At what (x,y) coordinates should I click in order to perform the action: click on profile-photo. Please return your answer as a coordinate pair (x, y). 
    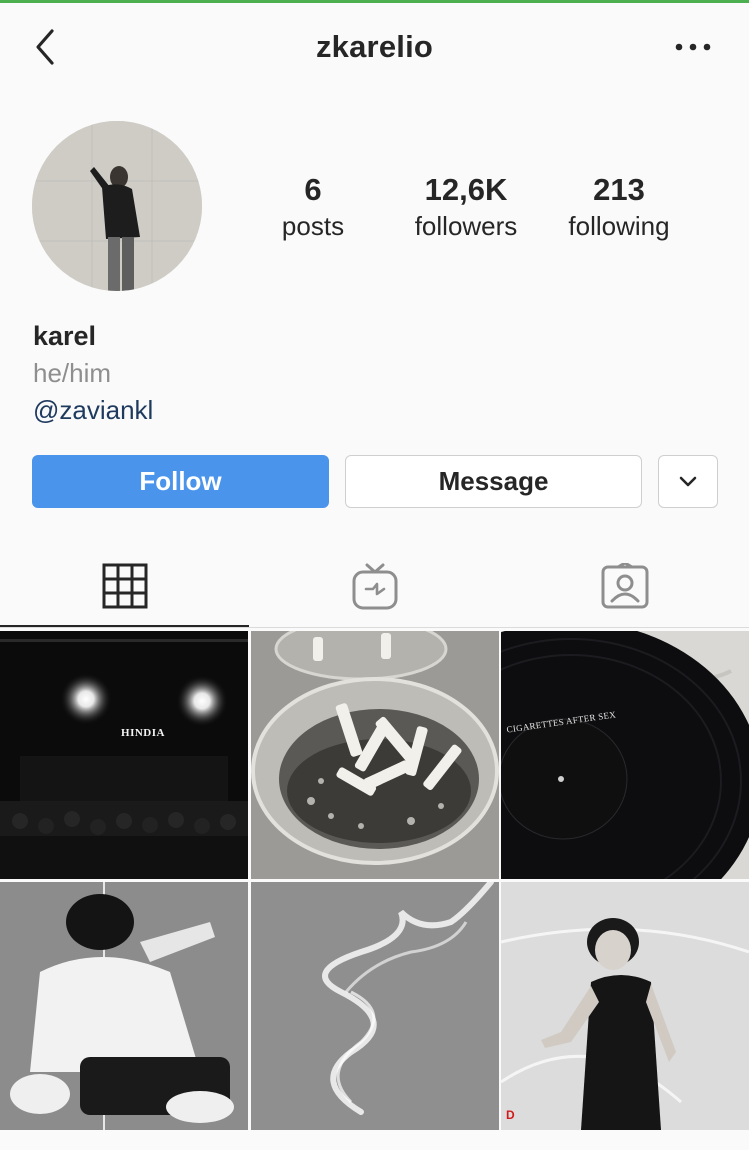
    Looking at the image, I should click on (117, 206).